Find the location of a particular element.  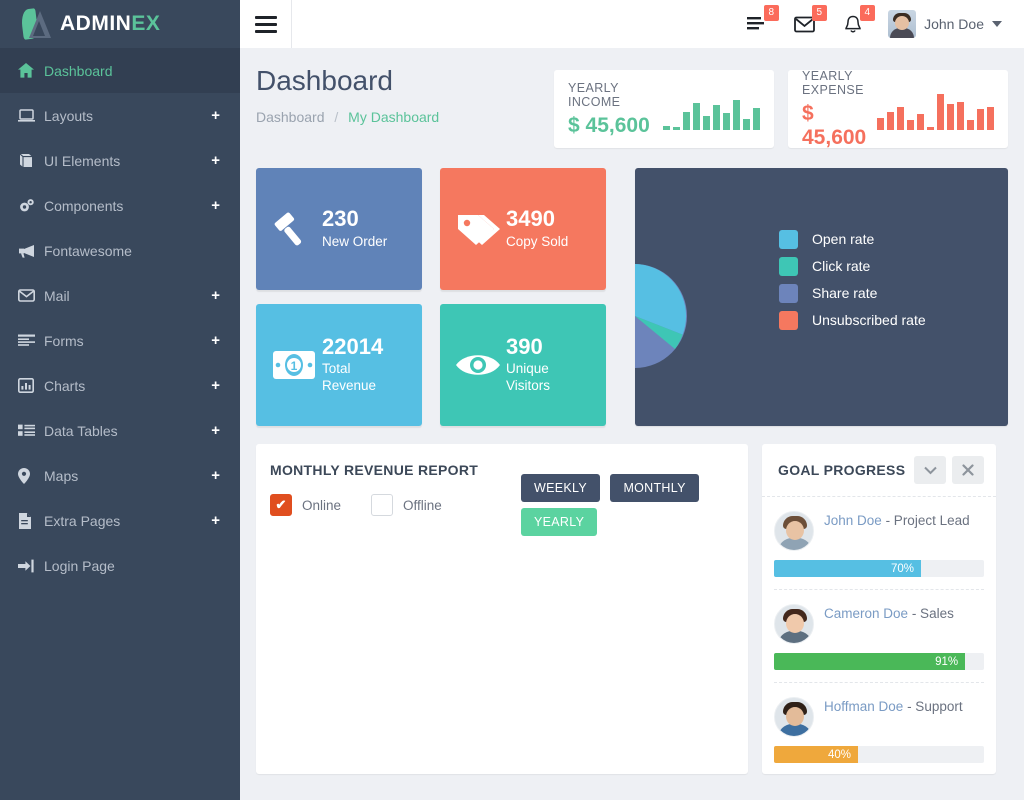

sidebar-item-forms: Forms + is located at coordinates (120, 340).